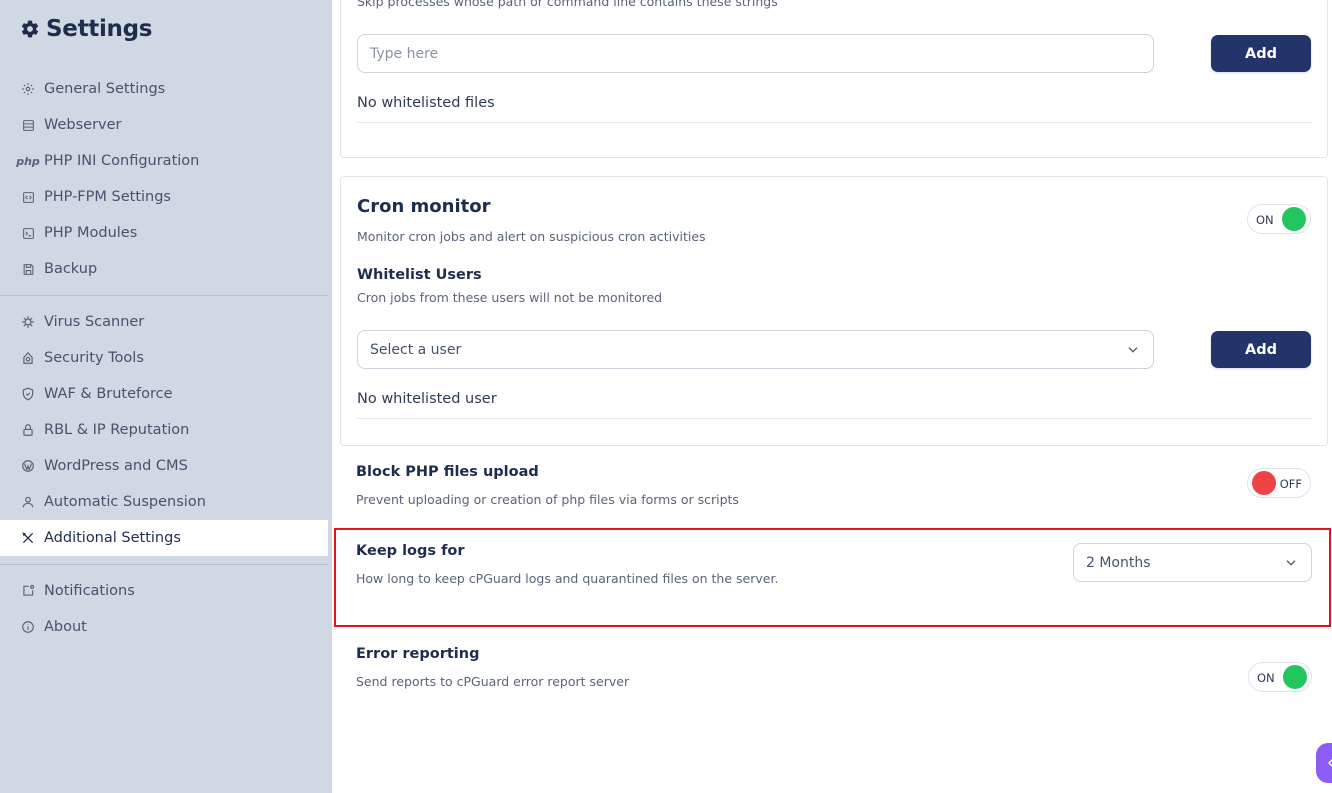 Image resolution: width=1332 pixels, height=793 pixels. I want to click on process-string-input: Type here, so click(755, 53).